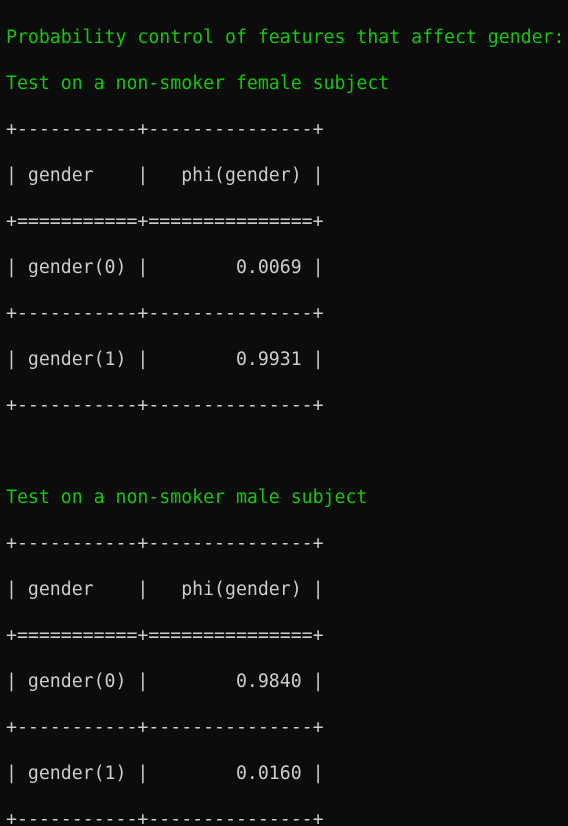 This screenshot has height=826, width=568. What do you see at coordinates (165, 267) in the screenshot?
I see `female-table-row-gender-0: | gender(0) | 0.0069 |` at bounding box center [165, 267].